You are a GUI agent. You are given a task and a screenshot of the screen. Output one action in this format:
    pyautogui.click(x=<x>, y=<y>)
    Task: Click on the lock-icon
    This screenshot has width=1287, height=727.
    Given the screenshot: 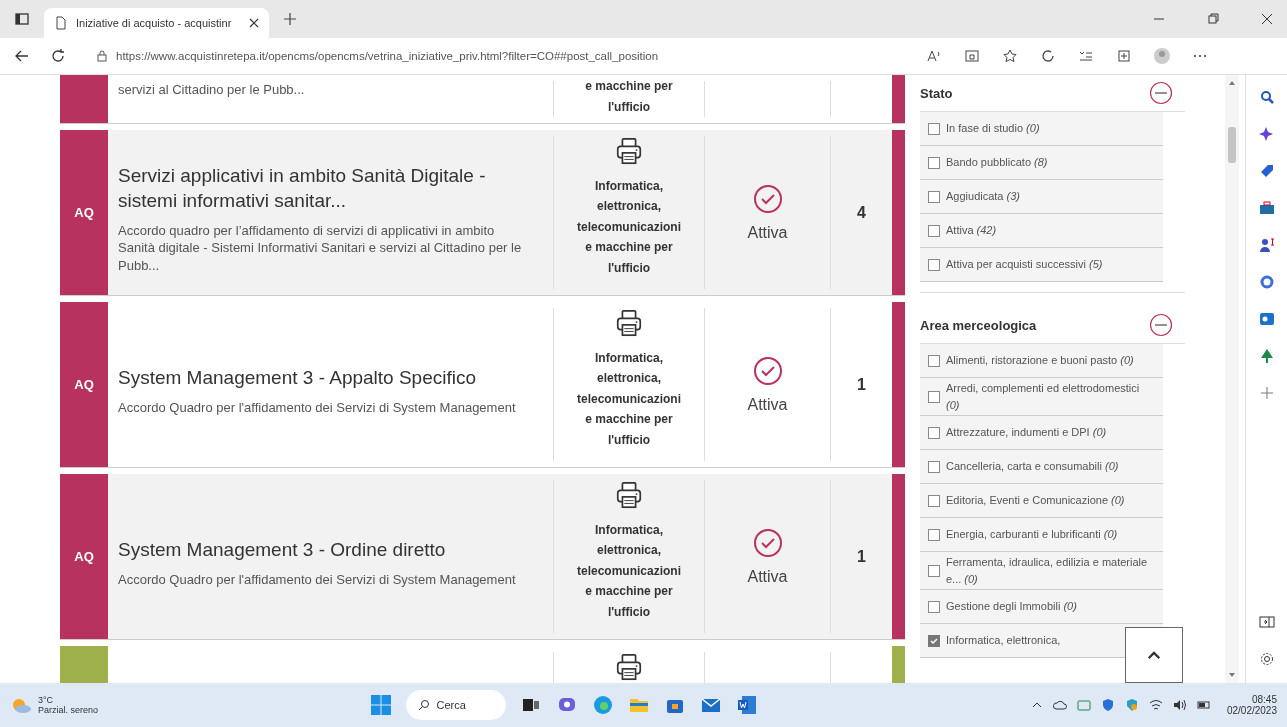 What is the action you would take?
    pyautogui.click(x=102, y=56)
    